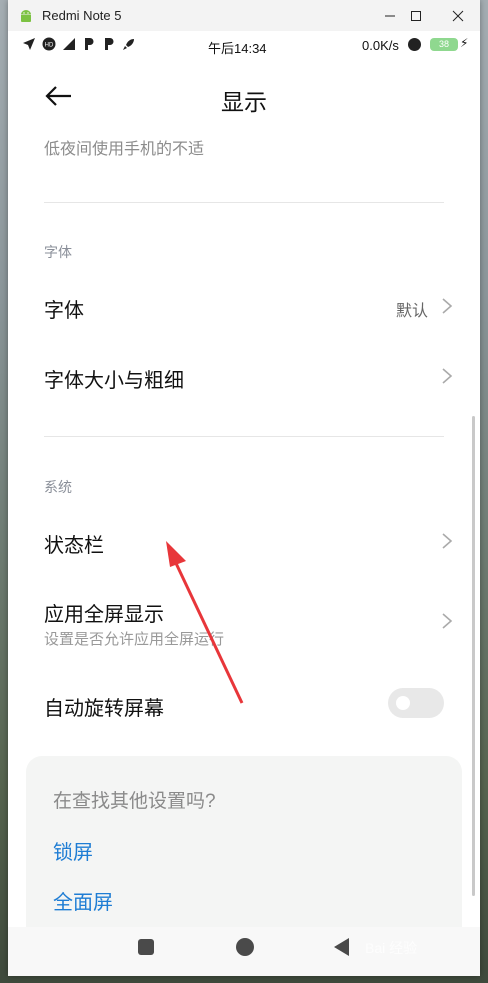  I want to click on font-size-label: 字体大小与粗细, so click(114, 381).